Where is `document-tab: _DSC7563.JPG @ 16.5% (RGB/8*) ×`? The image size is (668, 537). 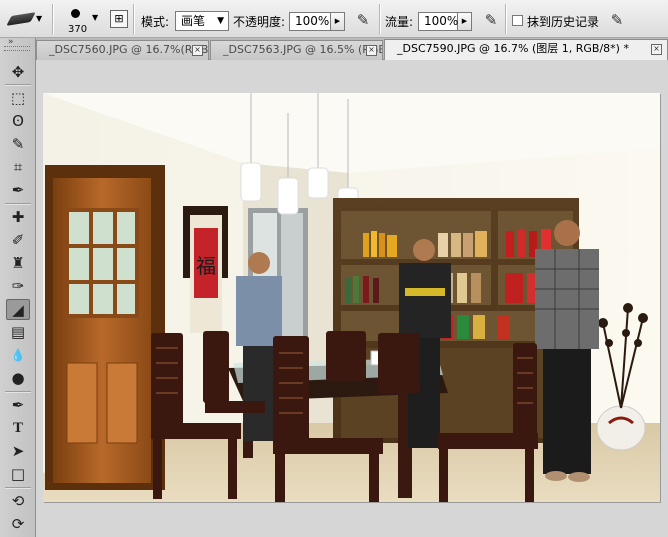 document-tab: _DSC7563.JPG @ 16.5% (RGB/8*) × is located at coordinates (296, 50).